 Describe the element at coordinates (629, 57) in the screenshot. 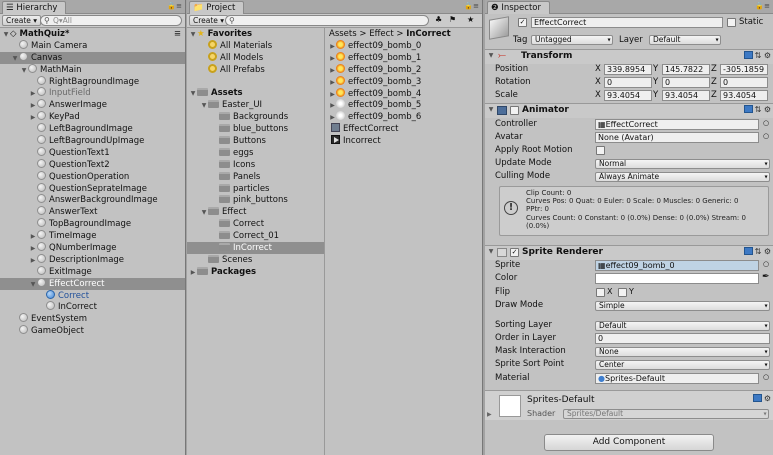

I see `transform-header: ▼ ⤚ Transform ⇅ ⚙` at that location.